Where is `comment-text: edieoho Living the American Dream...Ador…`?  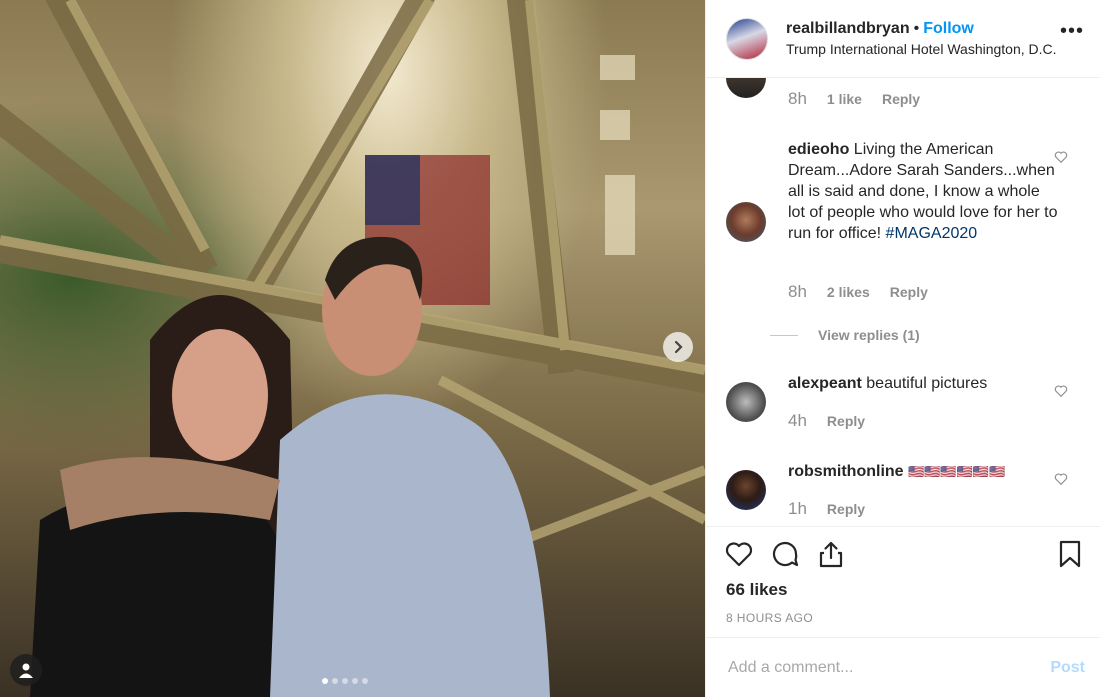
comment-text: edieoho Living the American Dream...Ador… is located at coordinates (923, 191).